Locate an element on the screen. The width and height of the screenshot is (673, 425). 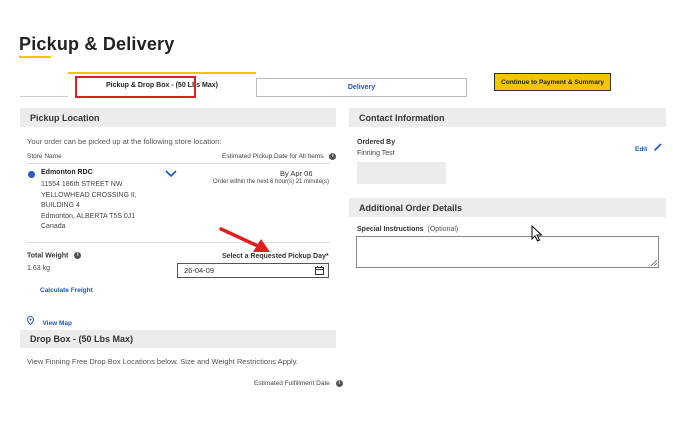
estimated-fulfillment-row: Estimated Fulfillment Date i is located at coordinates (298, 383).